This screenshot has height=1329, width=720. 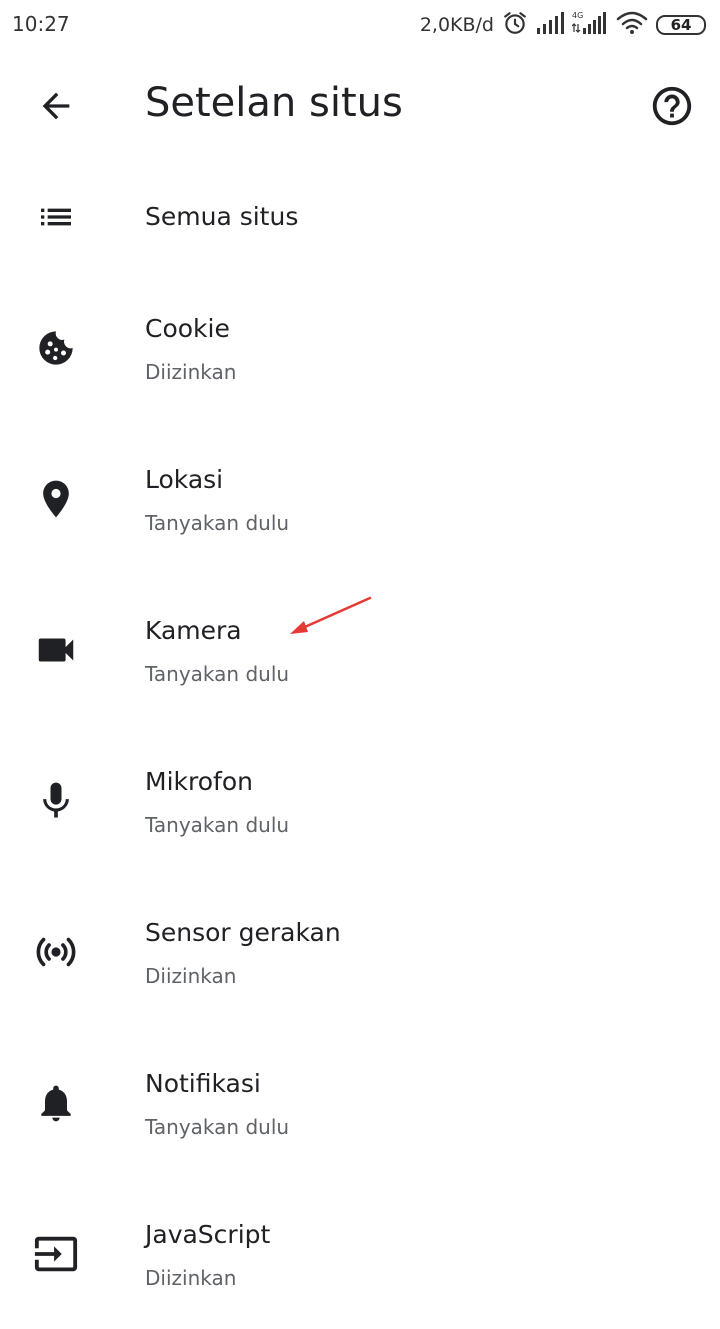 What do you see at coordinates (681, 25) in the screenshot?
I see `battery-icon: 64` at bounding box center [681, 25].